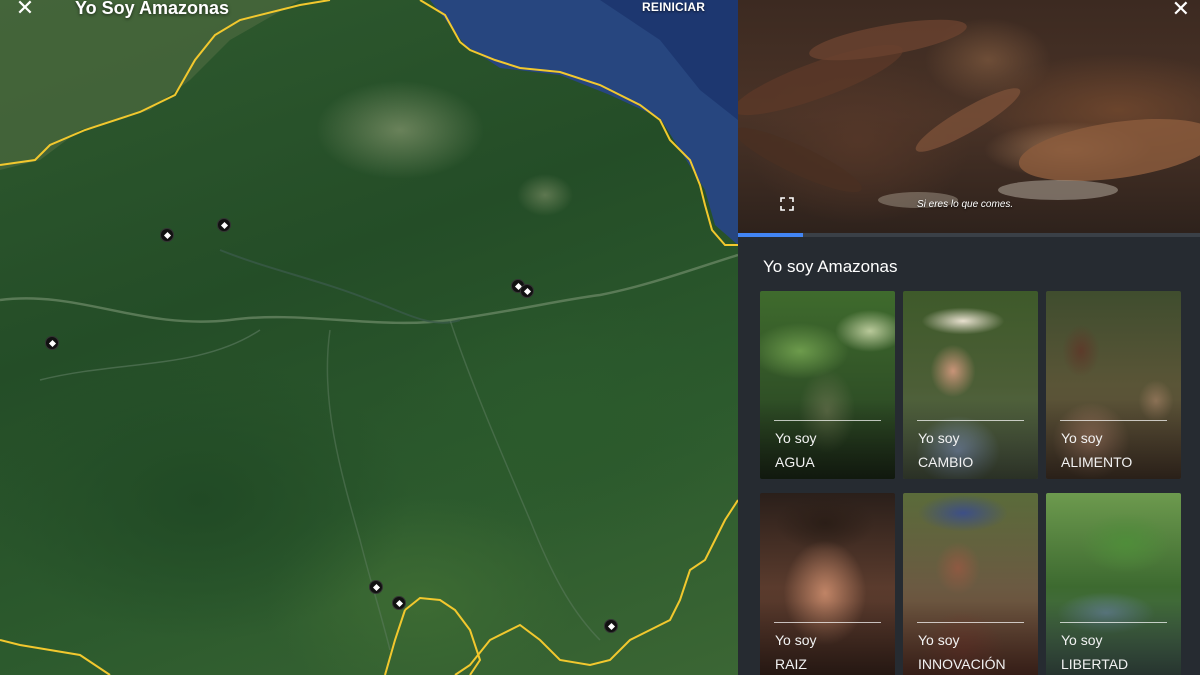  I want to click on story-card-alimento: Yo soy ALIMENTO, so click(1113, 385).